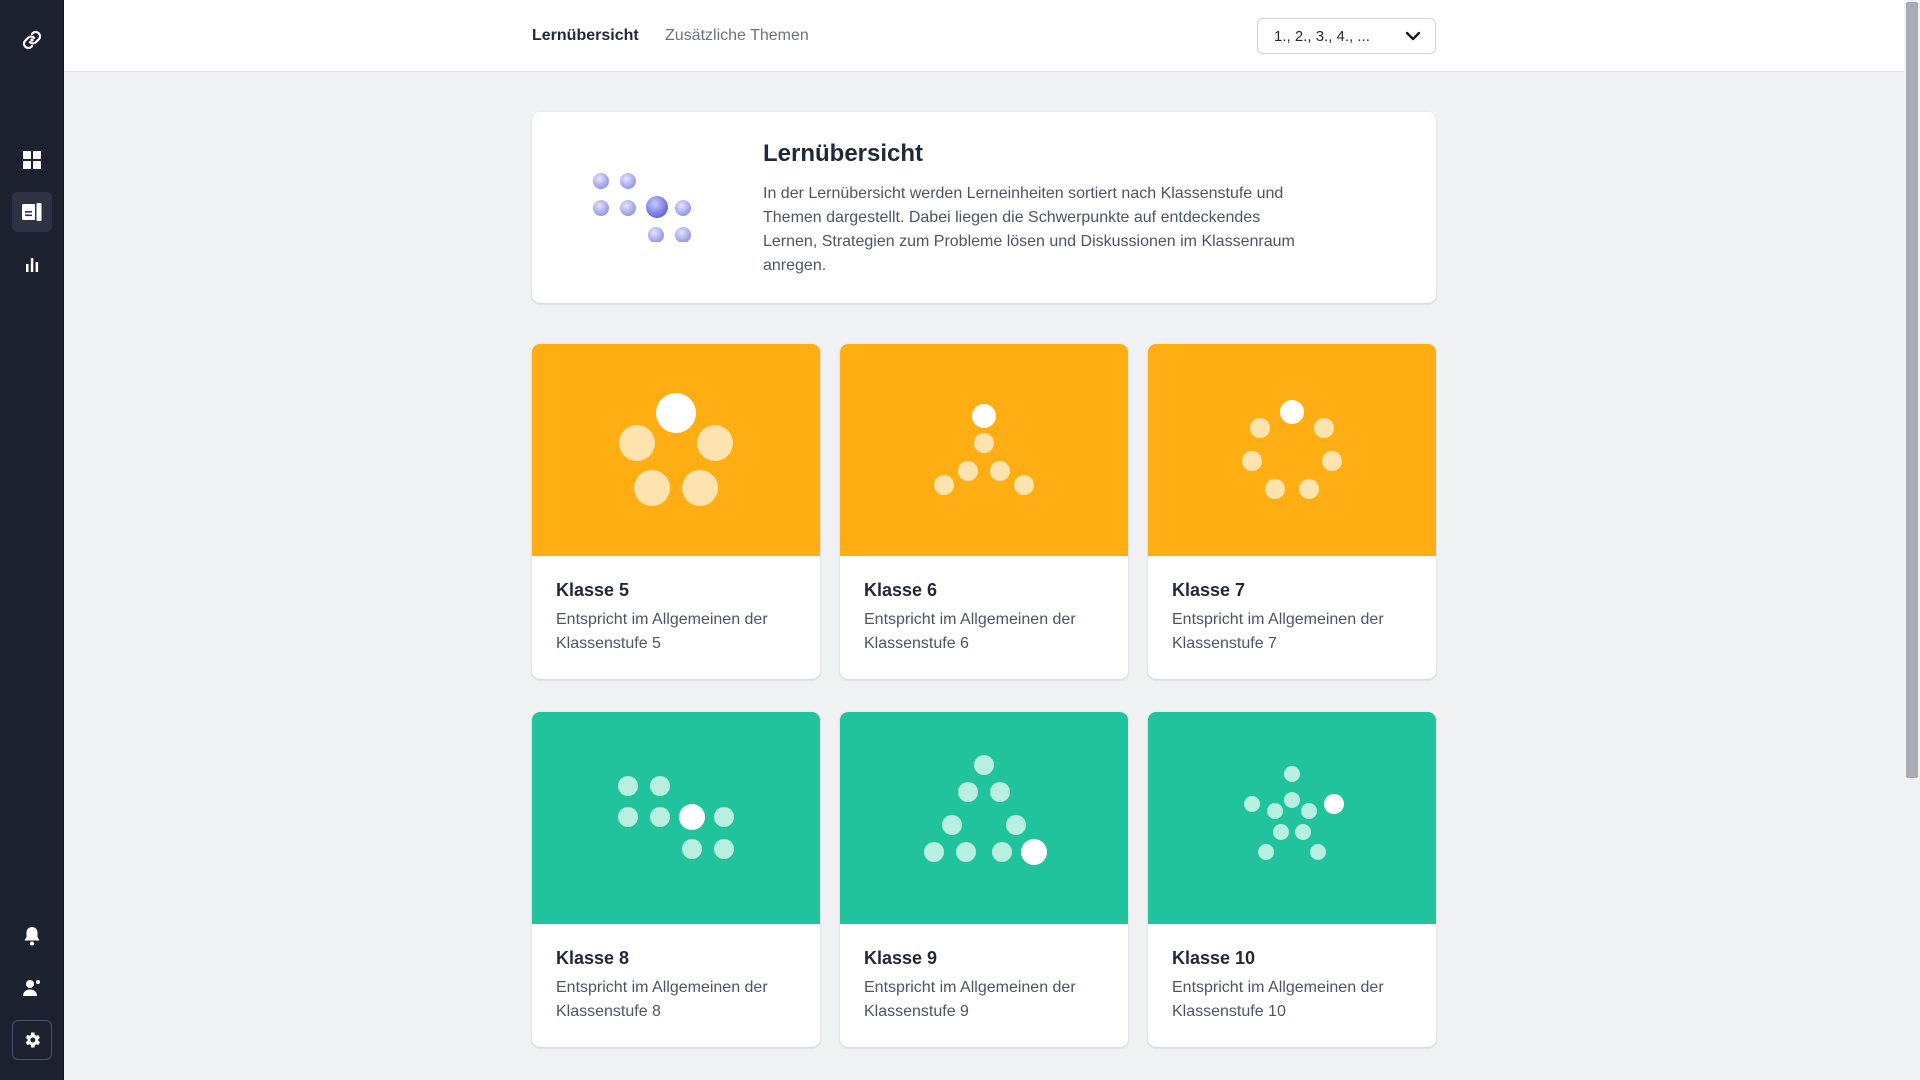 This screenshot has height=1080, width=1920. I want to click on scrollbar-thumb, so click(1912, 390).